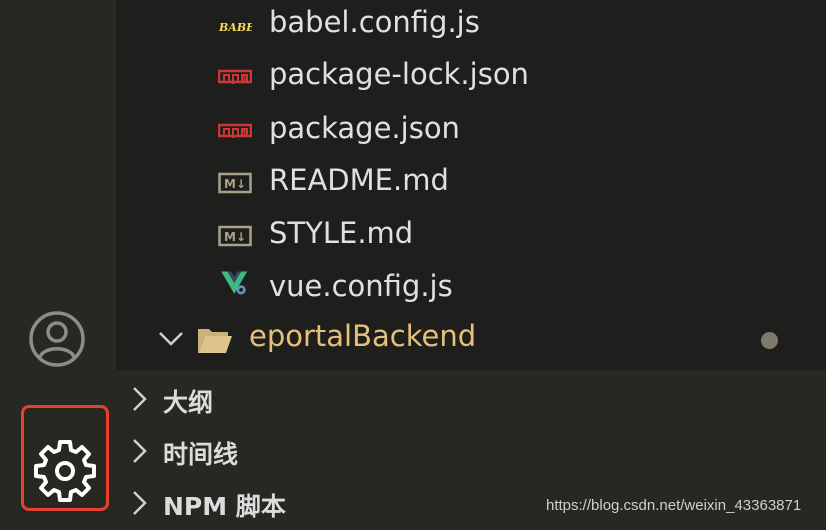 This screenshot has height=530, width=826. What do you see at coordinates (65, 471) in the screenshot?
I see `gear-icon` at bounding box center [65, 471].